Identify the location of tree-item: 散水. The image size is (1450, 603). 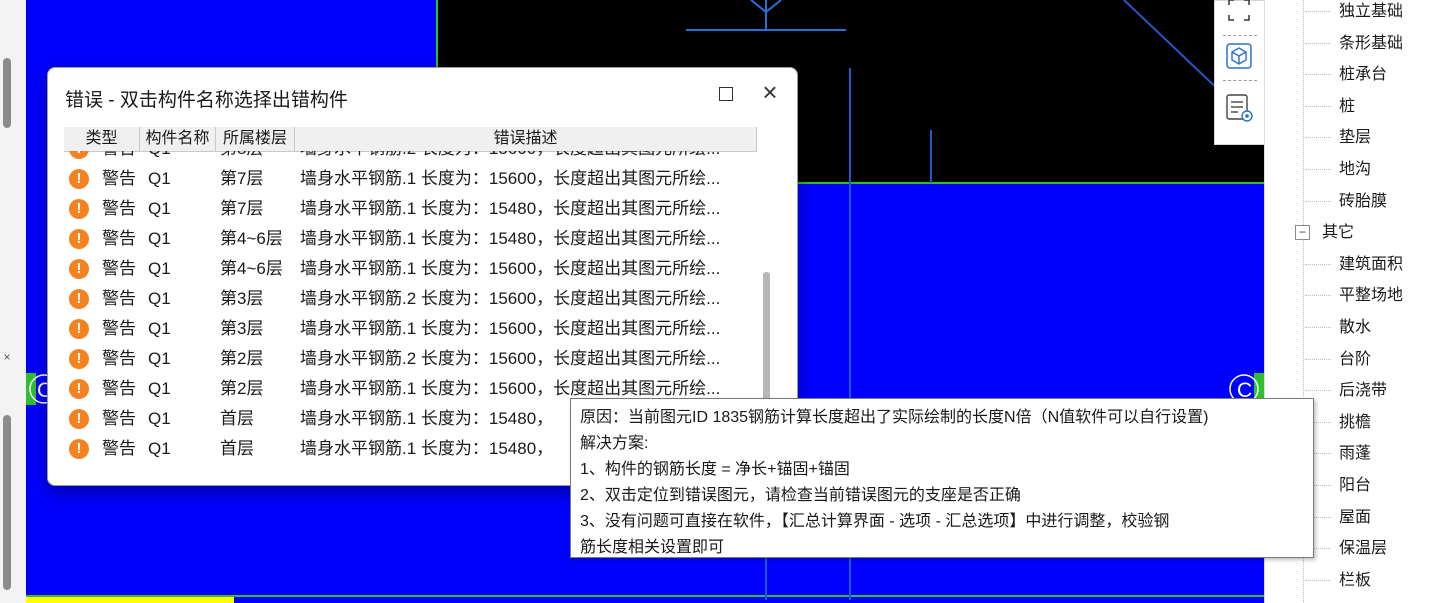
(1357, 327).